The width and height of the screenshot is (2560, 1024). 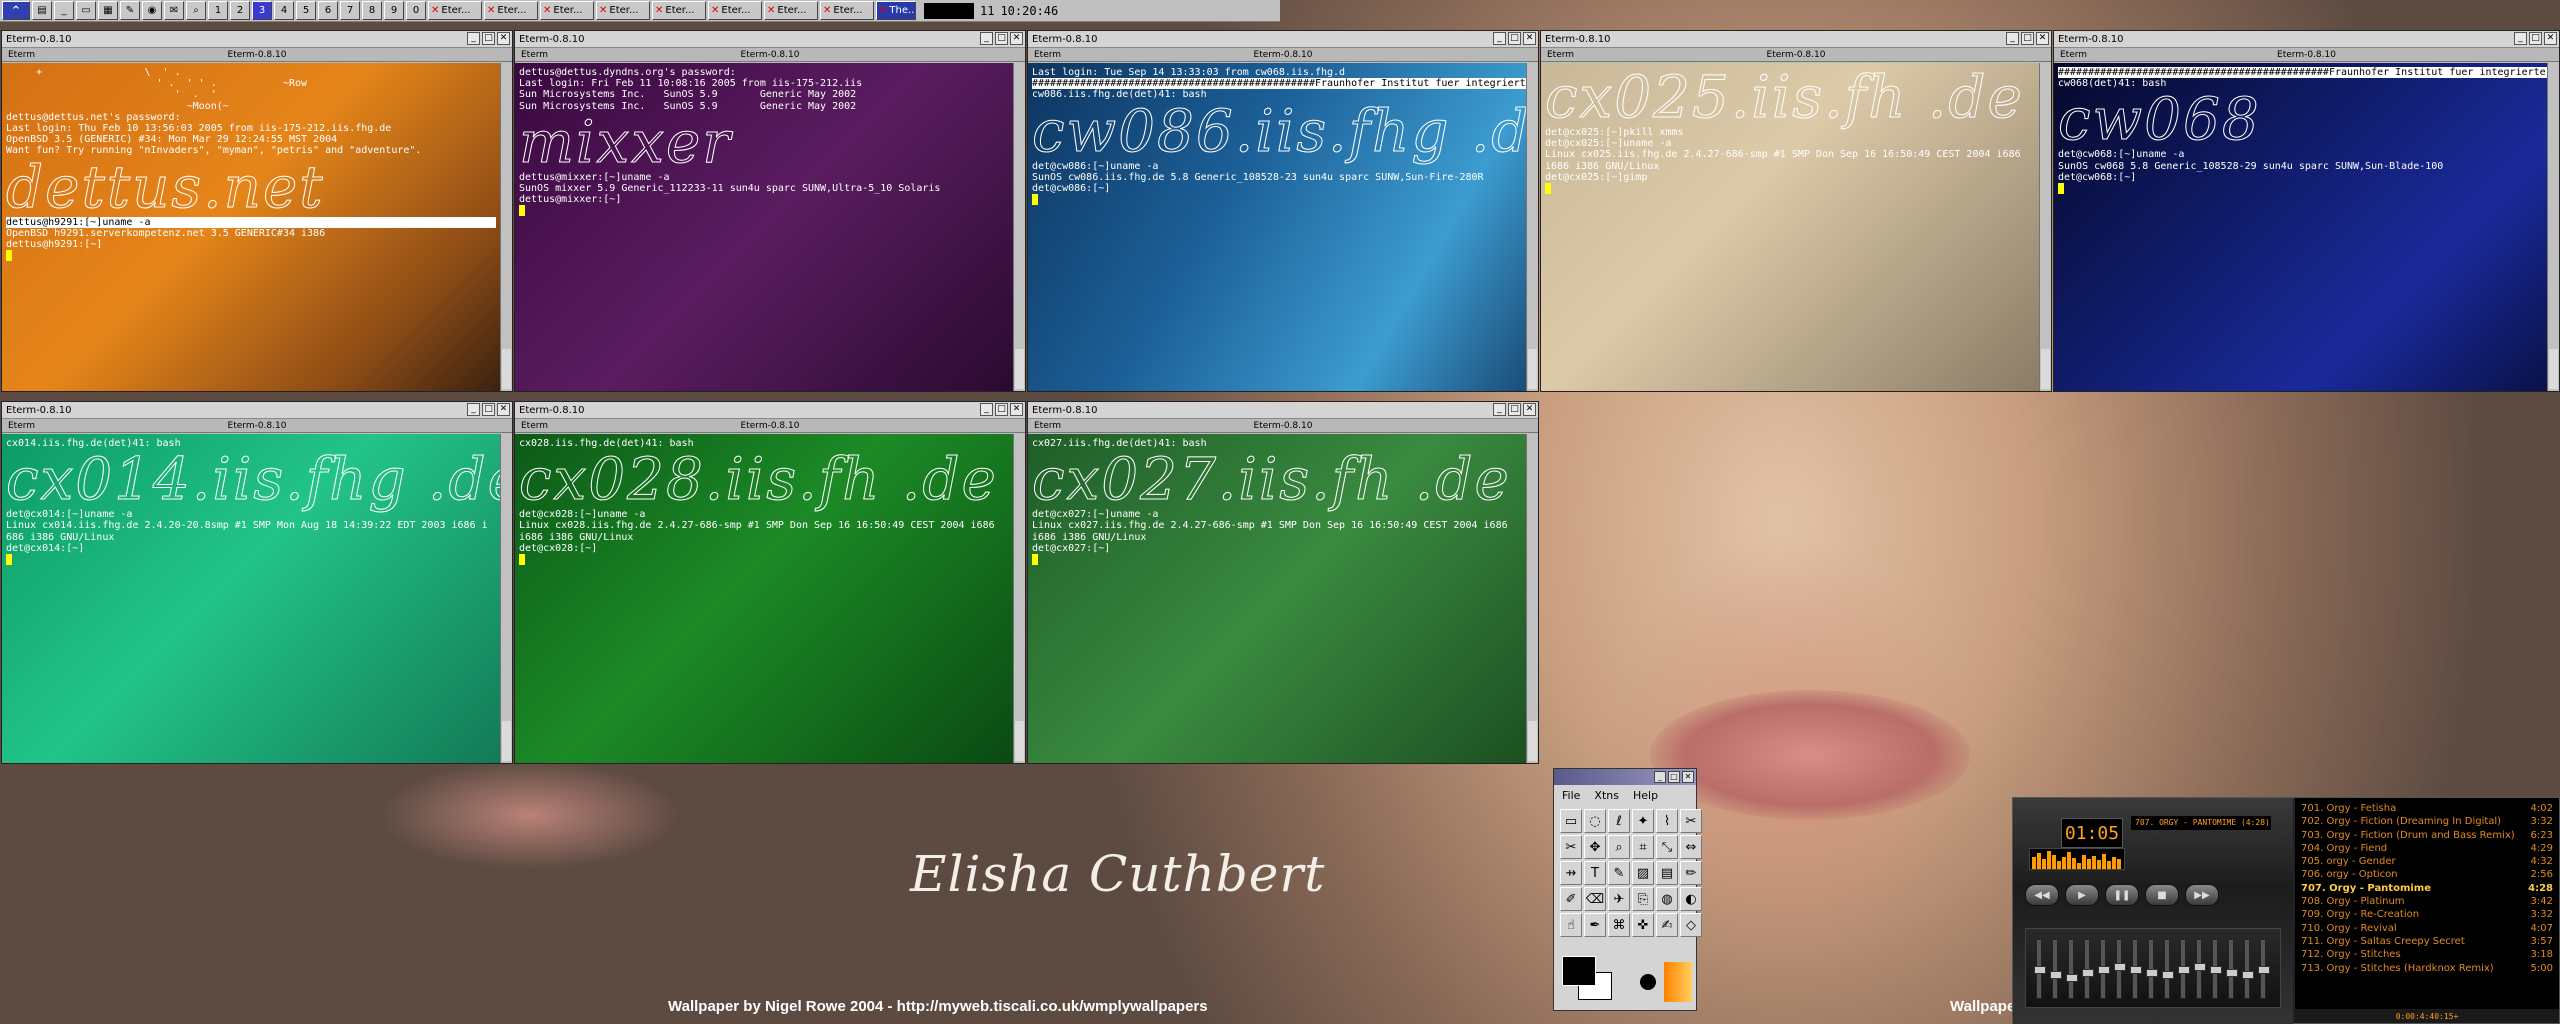 I want to click on play-icon: ▶, so click(x=2082, y=895).